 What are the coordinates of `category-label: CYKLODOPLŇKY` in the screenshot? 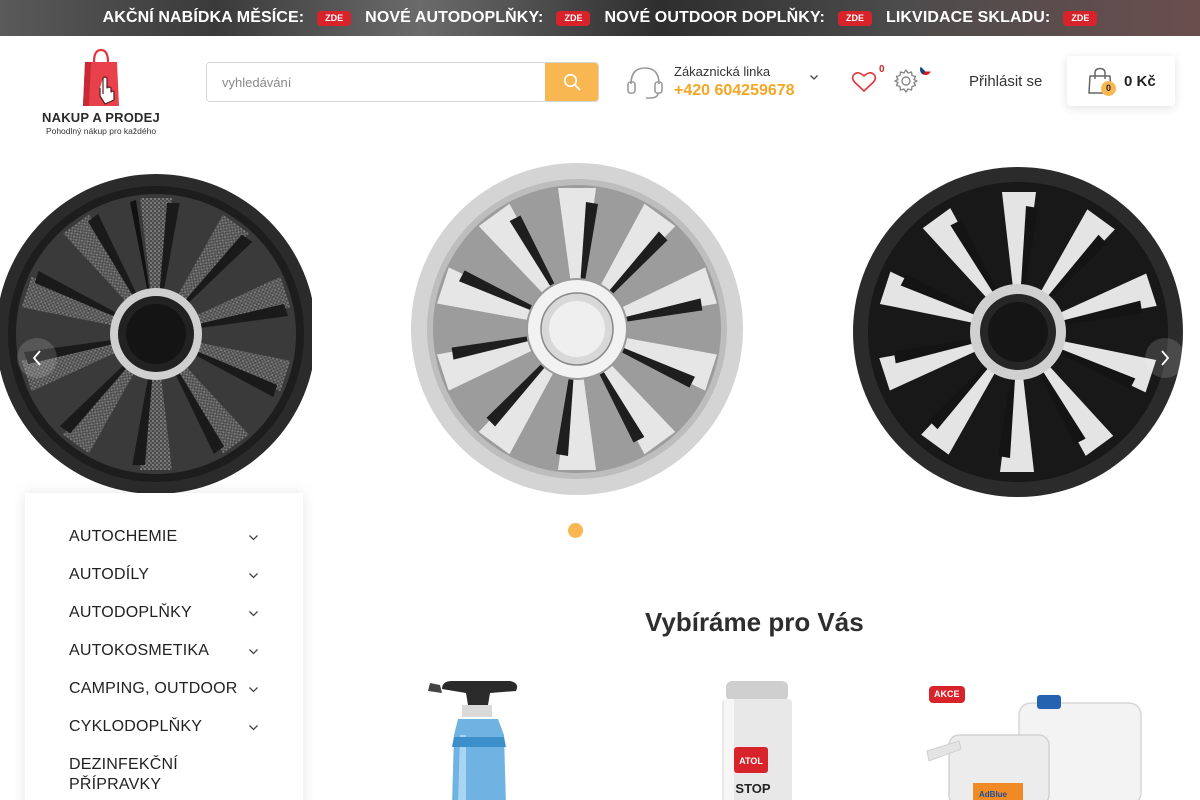 It's located at (136, 726).